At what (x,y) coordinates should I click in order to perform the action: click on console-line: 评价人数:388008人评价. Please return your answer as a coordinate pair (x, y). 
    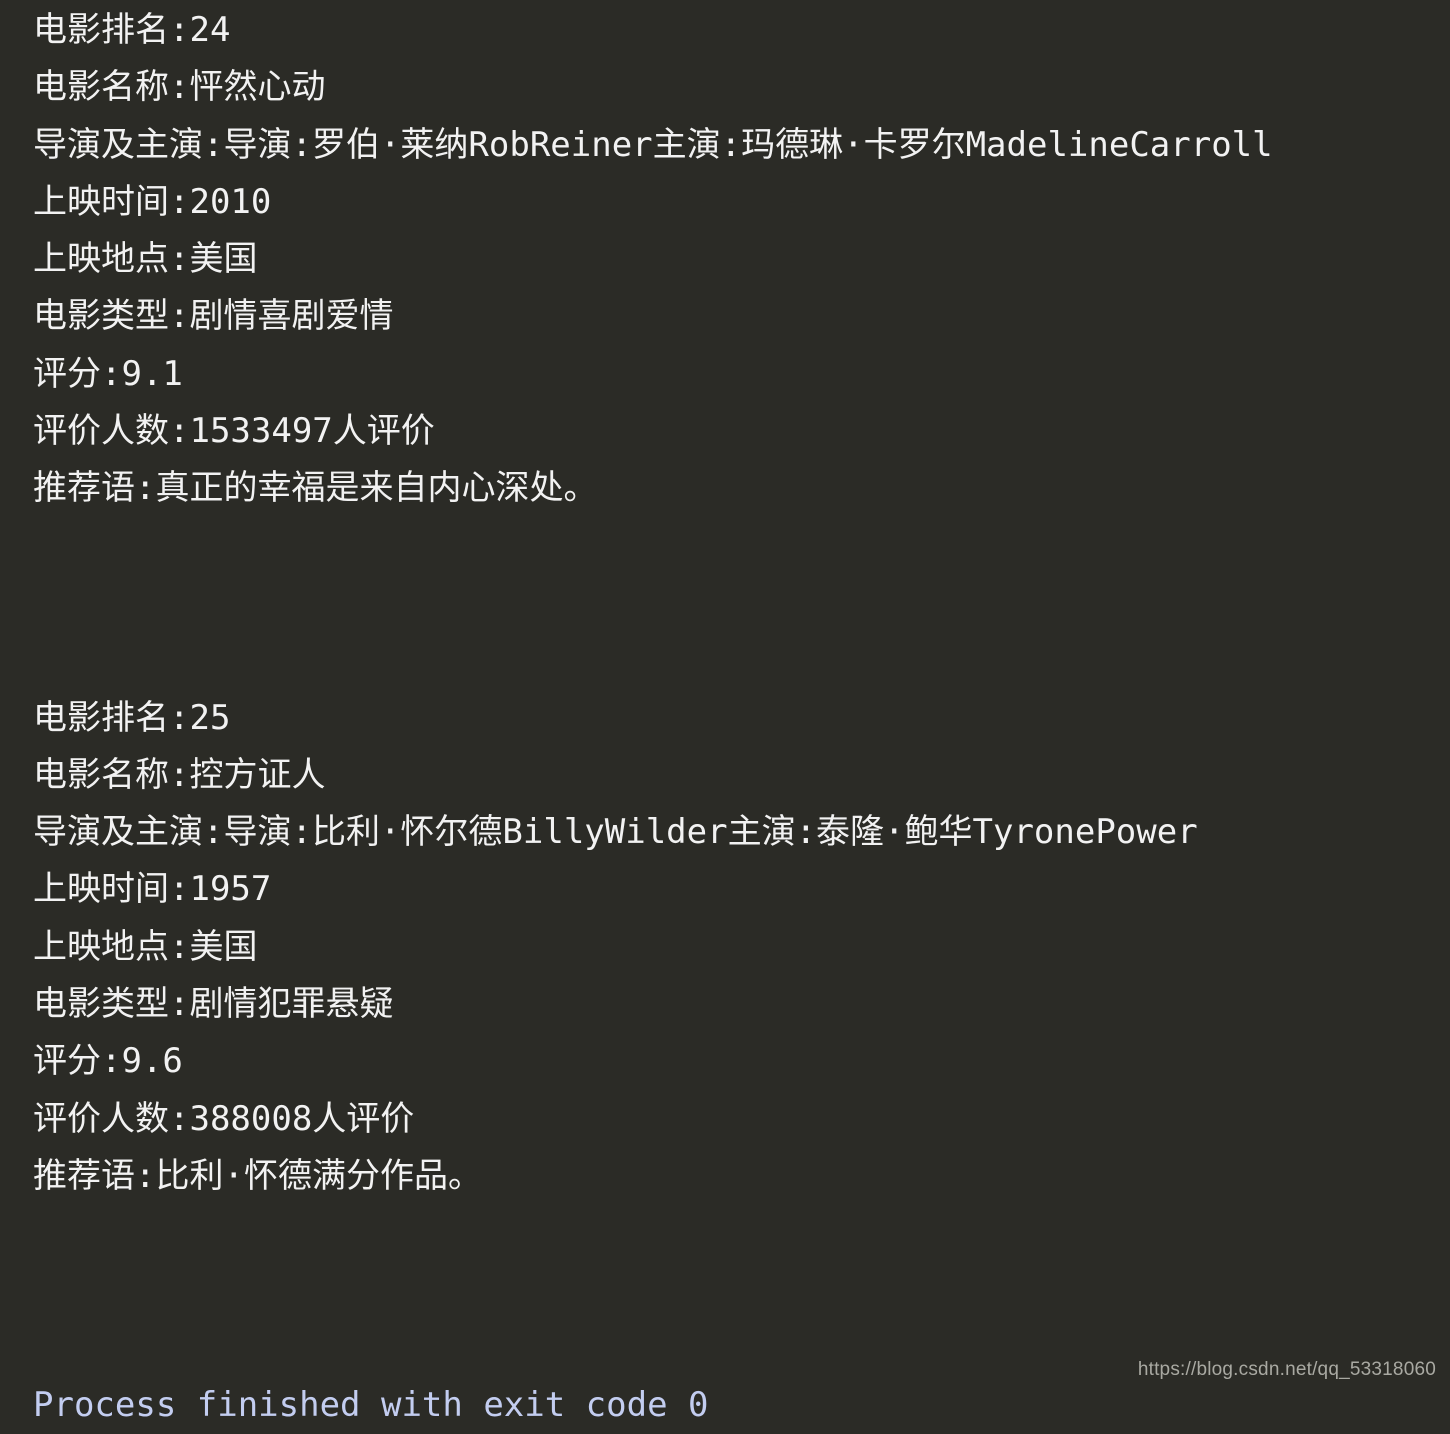
    Looking at the image, I should click on (224, 1118).